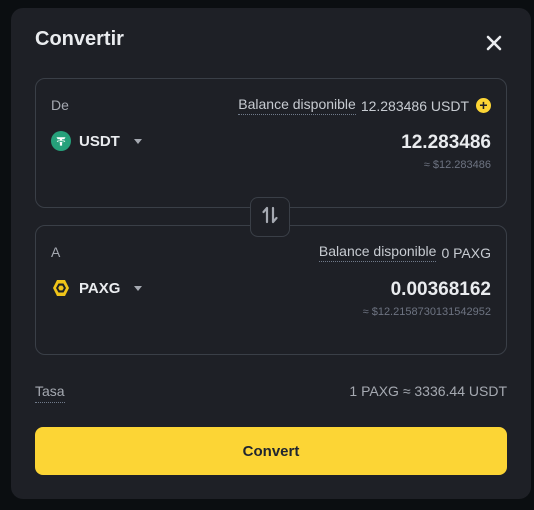 The height and width of the screenshot is (510, 534). I want to click on convert-button: Convert, so click(271, 451).